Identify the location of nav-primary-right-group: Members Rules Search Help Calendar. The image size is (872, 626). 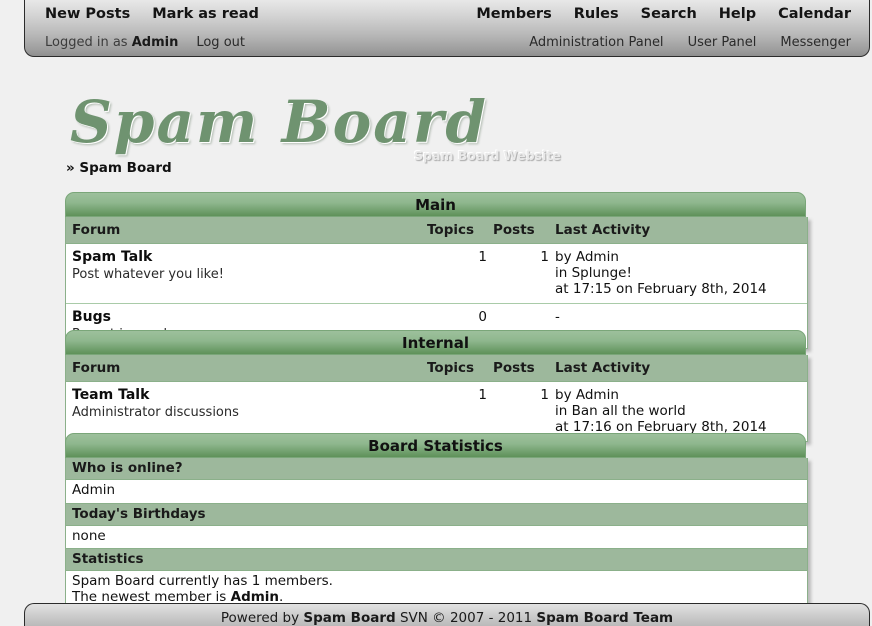
(652, 14).